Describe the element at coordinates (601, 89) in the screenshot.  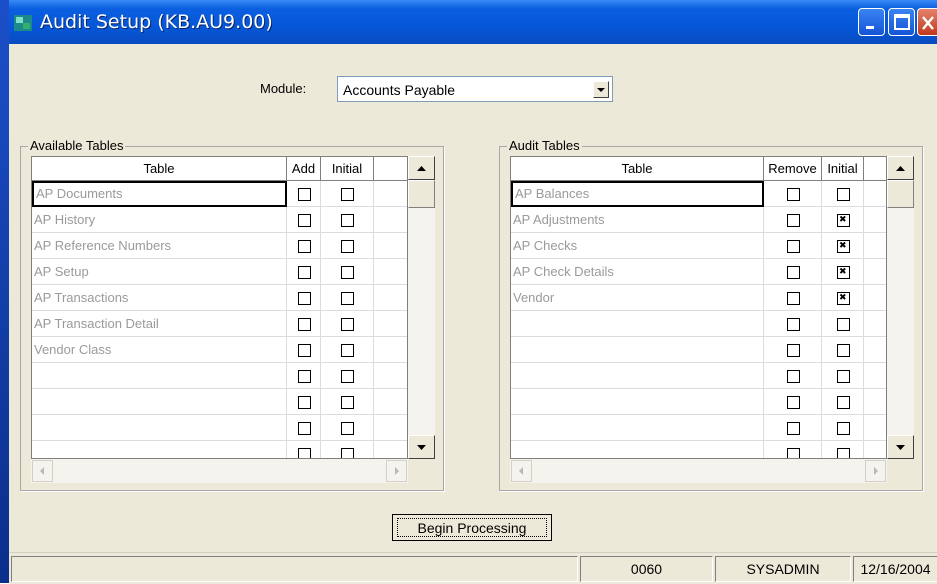
I see `module-dropdown-button` at that location.